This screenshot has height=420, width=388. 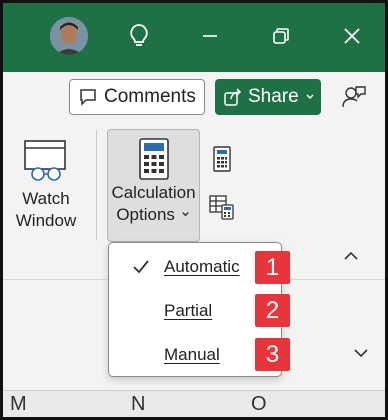 I want to click on share-label: Share, so click(x=273, y=96).